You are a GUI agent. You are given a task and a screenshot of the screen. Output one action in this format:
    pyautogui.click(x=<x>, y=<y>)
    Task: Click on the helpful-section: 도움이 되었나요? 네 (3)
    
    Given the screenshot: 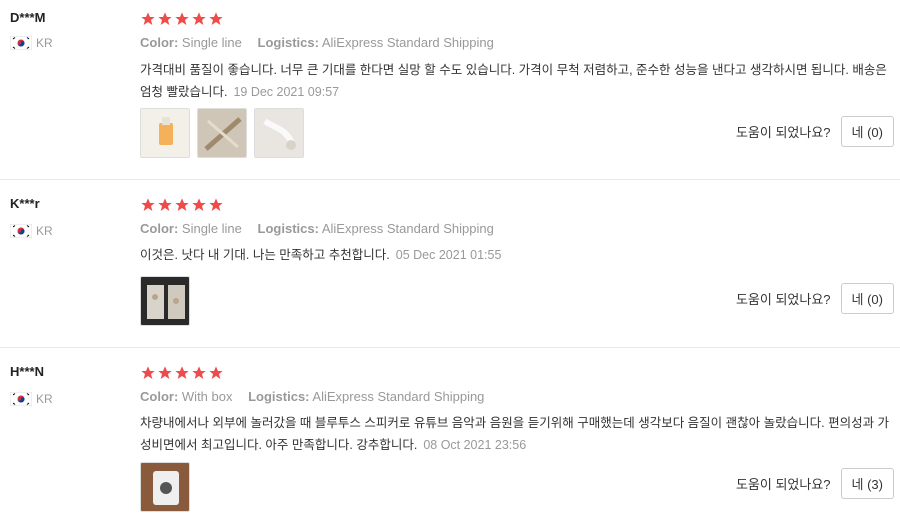 What is the action you would take?
    pyautogui.click(x=815, y=483)
    